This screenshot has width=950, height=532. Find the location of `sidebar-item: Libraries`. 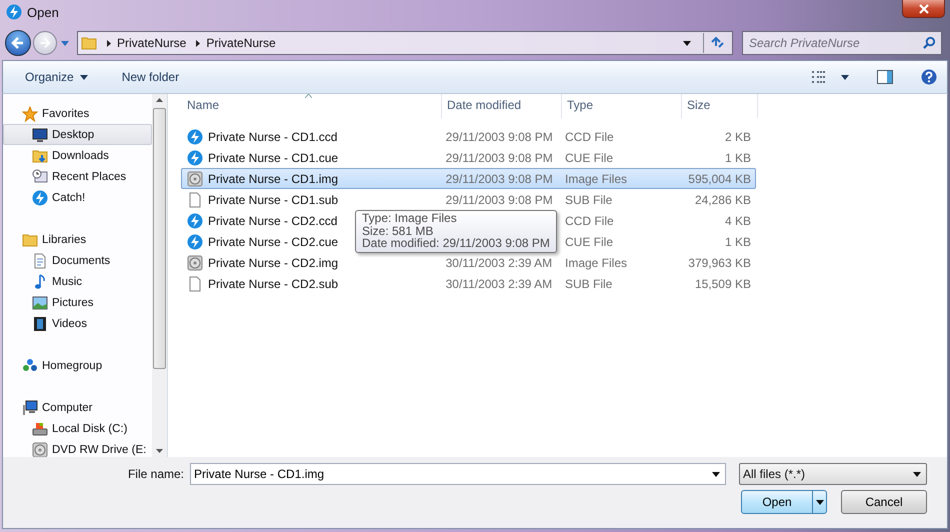

sidebar-item: Libraries is located at coordinates (77, 239).